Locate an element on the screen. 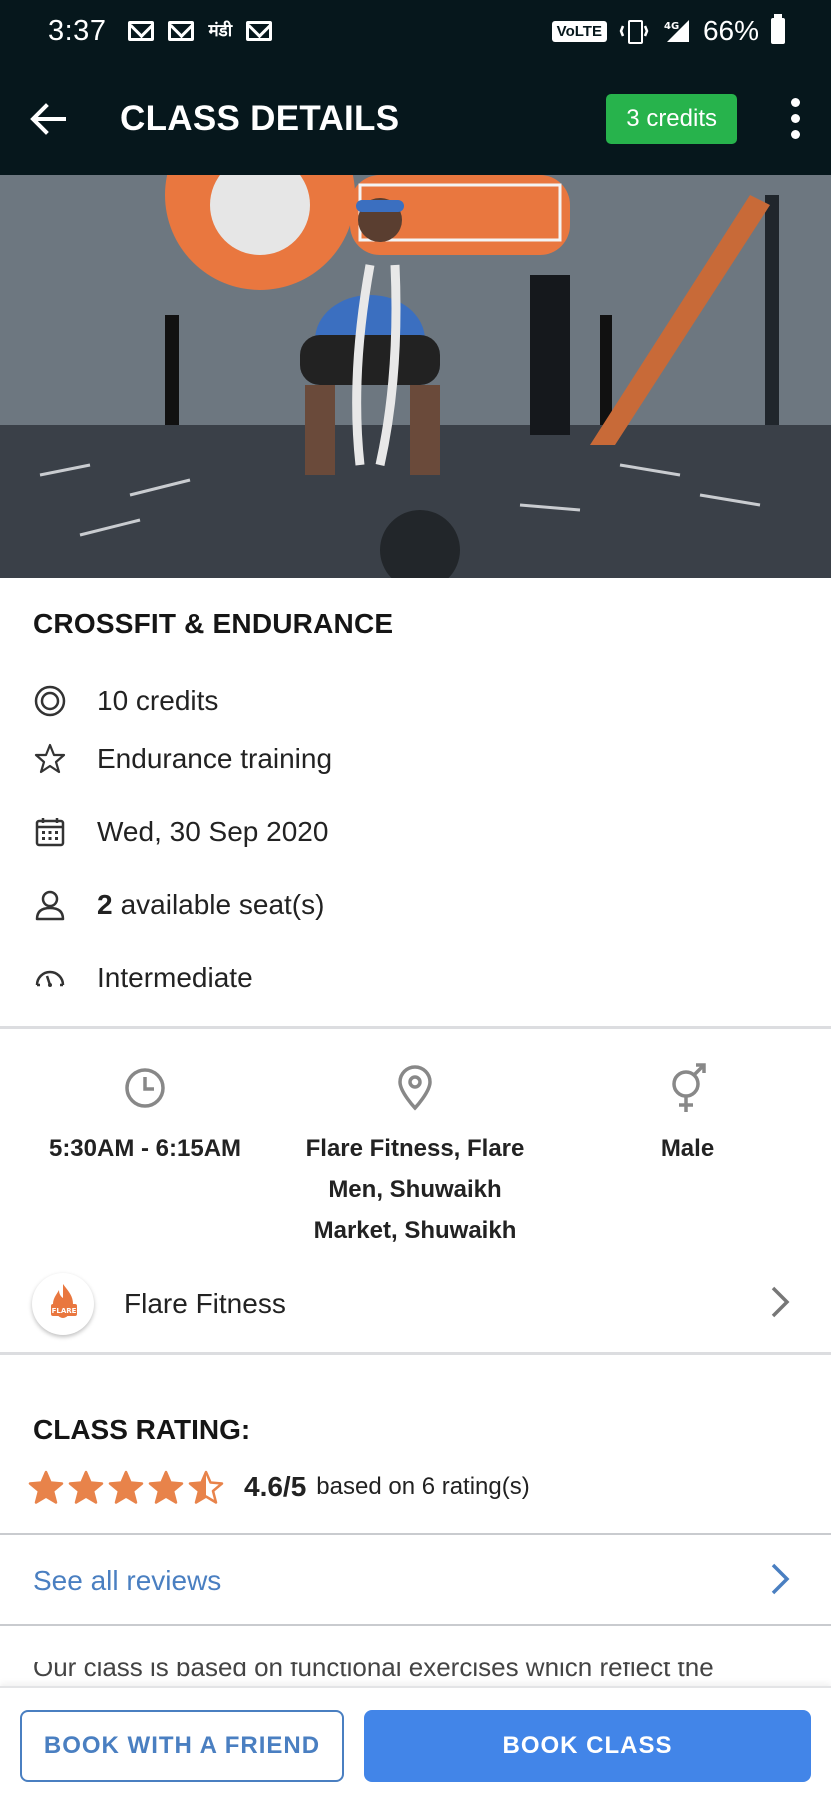 Image resolution: width=831 pixels, height=1802 pixels. signal-4g-icon: 4G is located at coordinates (676, 31).